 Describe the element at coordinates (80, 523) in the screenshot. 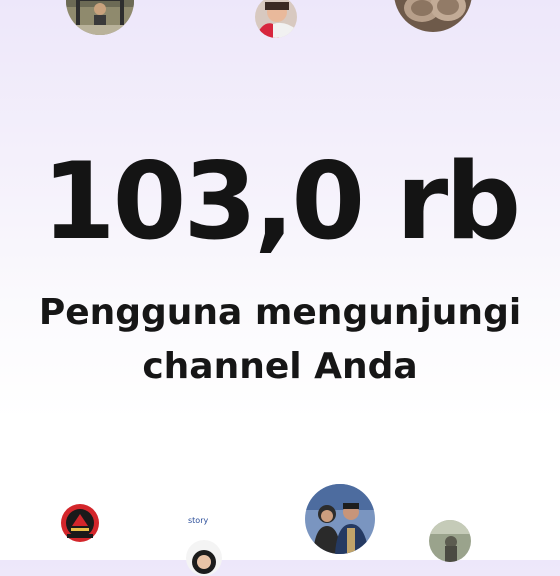

I see `avatar-emblem-logo` at that location.